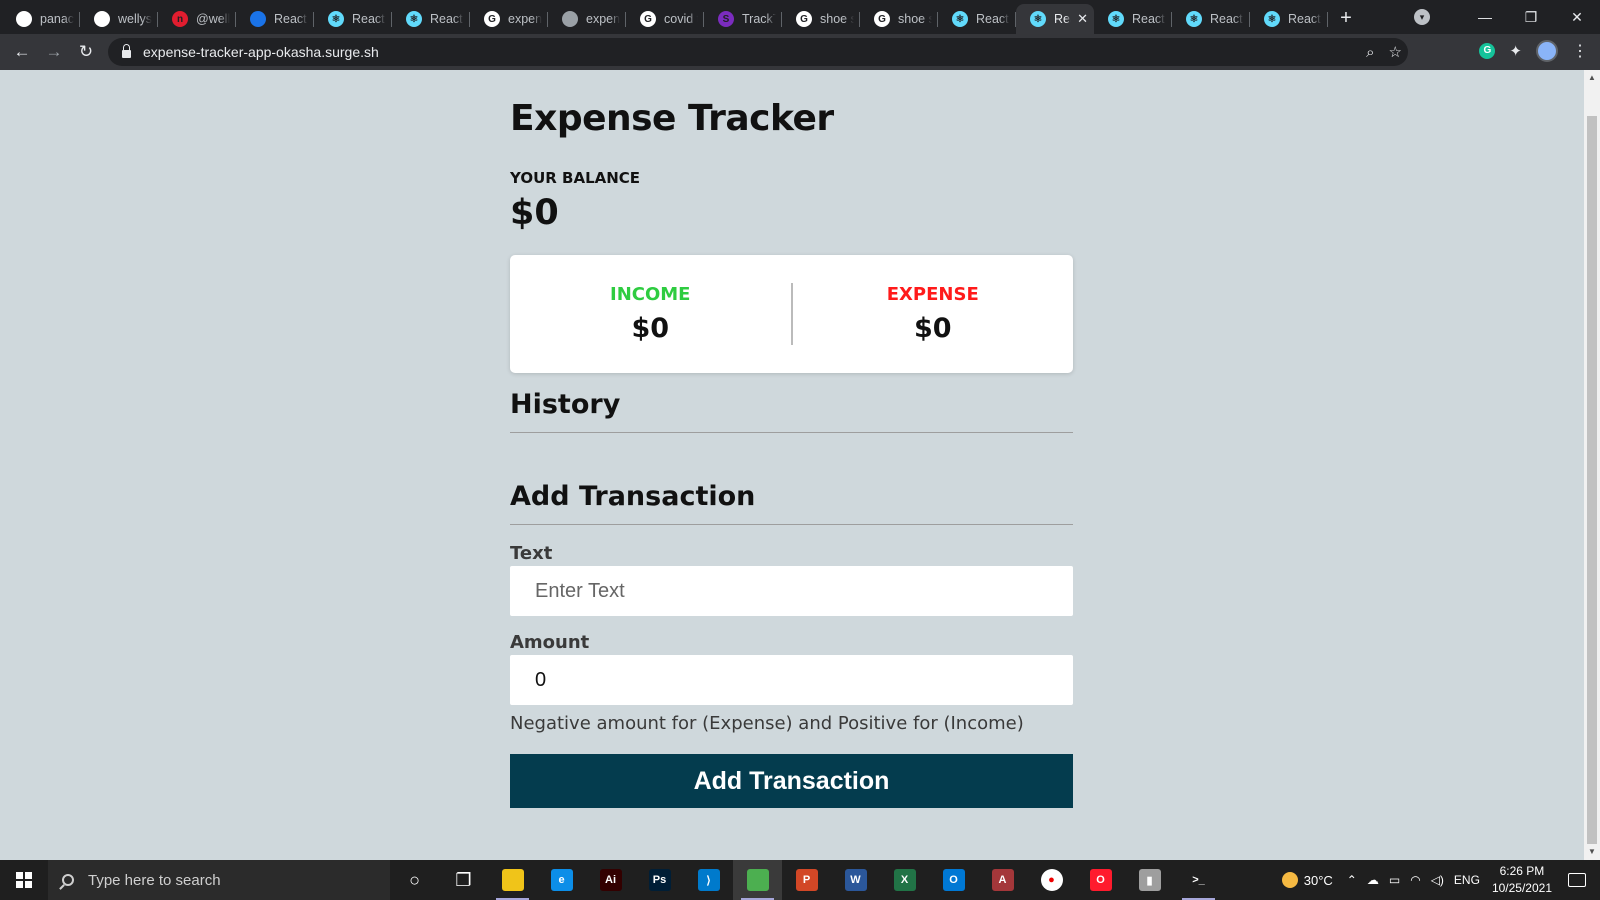 The image size is (1600, 900). I want to click on browser-tab: S TrackTr, so click(743, 19).